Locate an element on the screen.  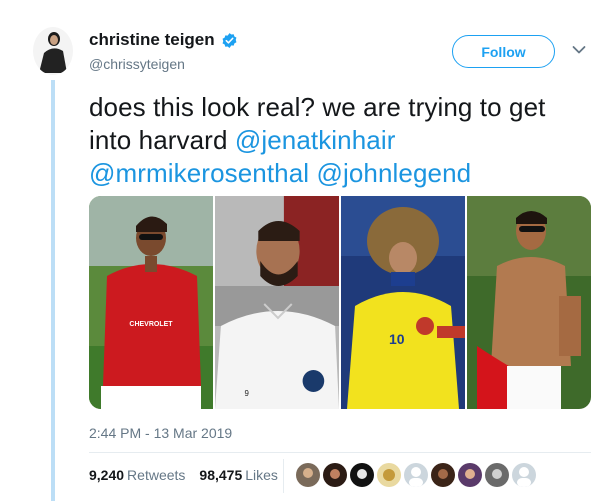
avatar is located at coordinates (53, 51).